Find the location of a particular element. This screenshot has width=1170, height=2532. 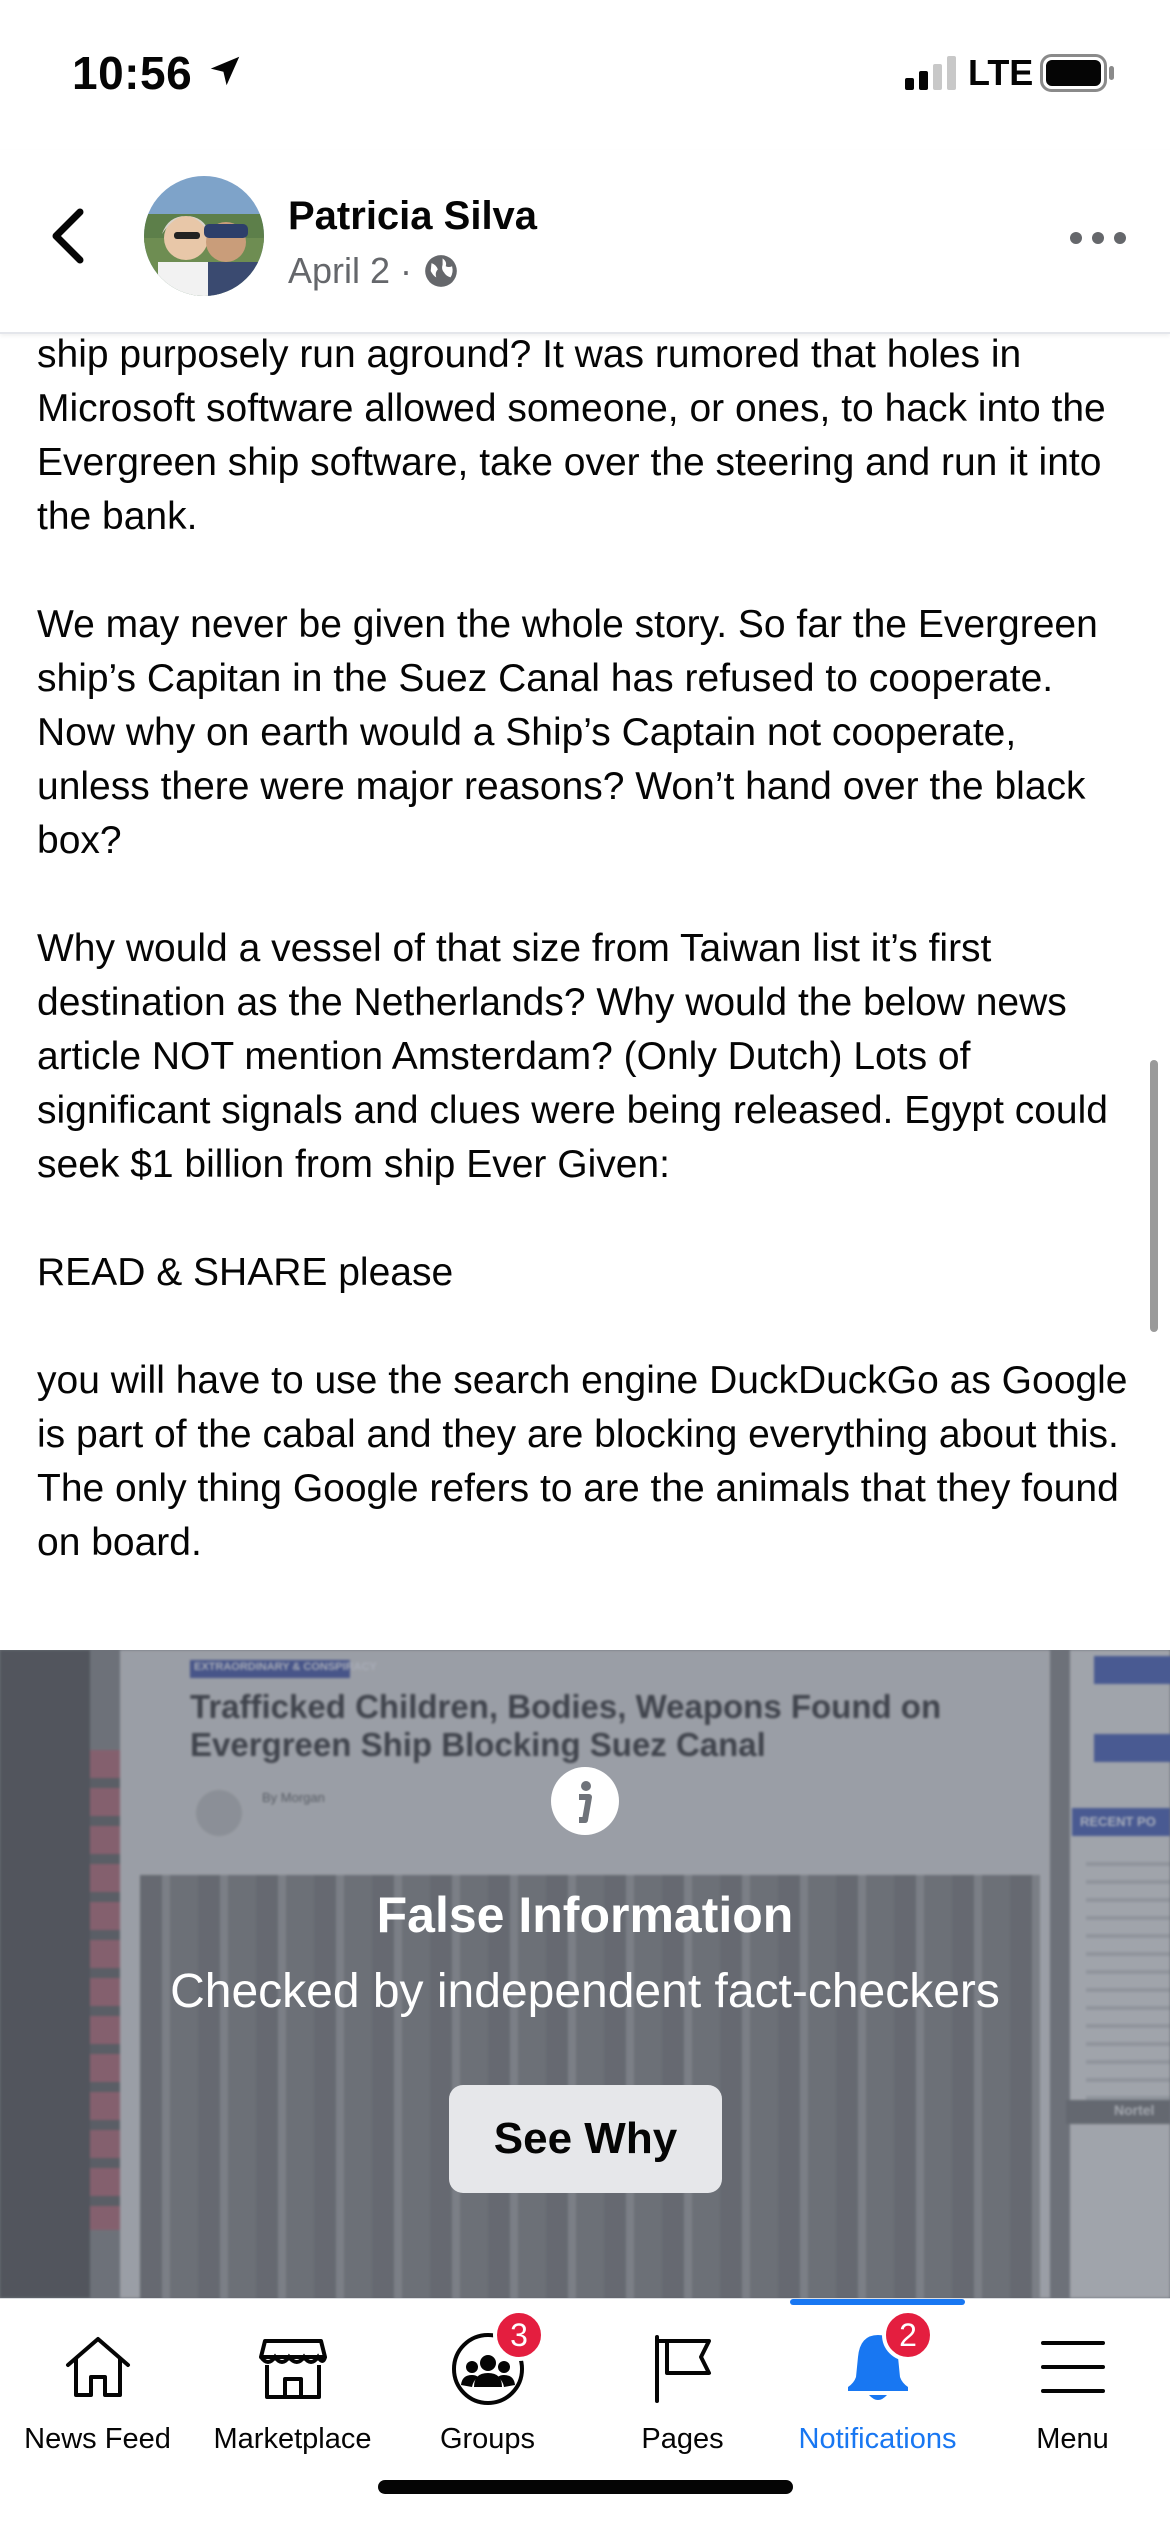

network-type: LTE is located at coordinates (1001, 72).